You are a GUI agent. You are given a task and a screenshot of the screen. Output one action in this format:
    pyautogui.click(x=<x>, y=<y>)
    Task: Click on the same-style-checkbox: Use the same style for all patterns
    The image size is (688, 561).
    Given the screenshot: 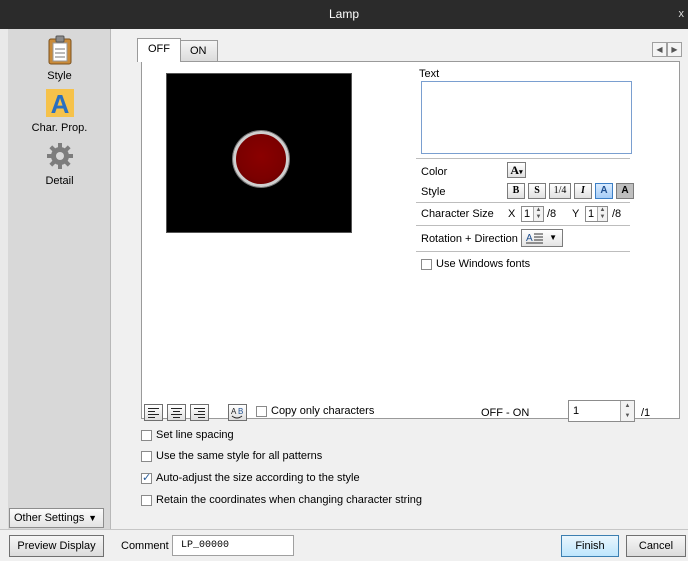 What is the action you would take?
    pyautogui.click(x=231, y=456)
    